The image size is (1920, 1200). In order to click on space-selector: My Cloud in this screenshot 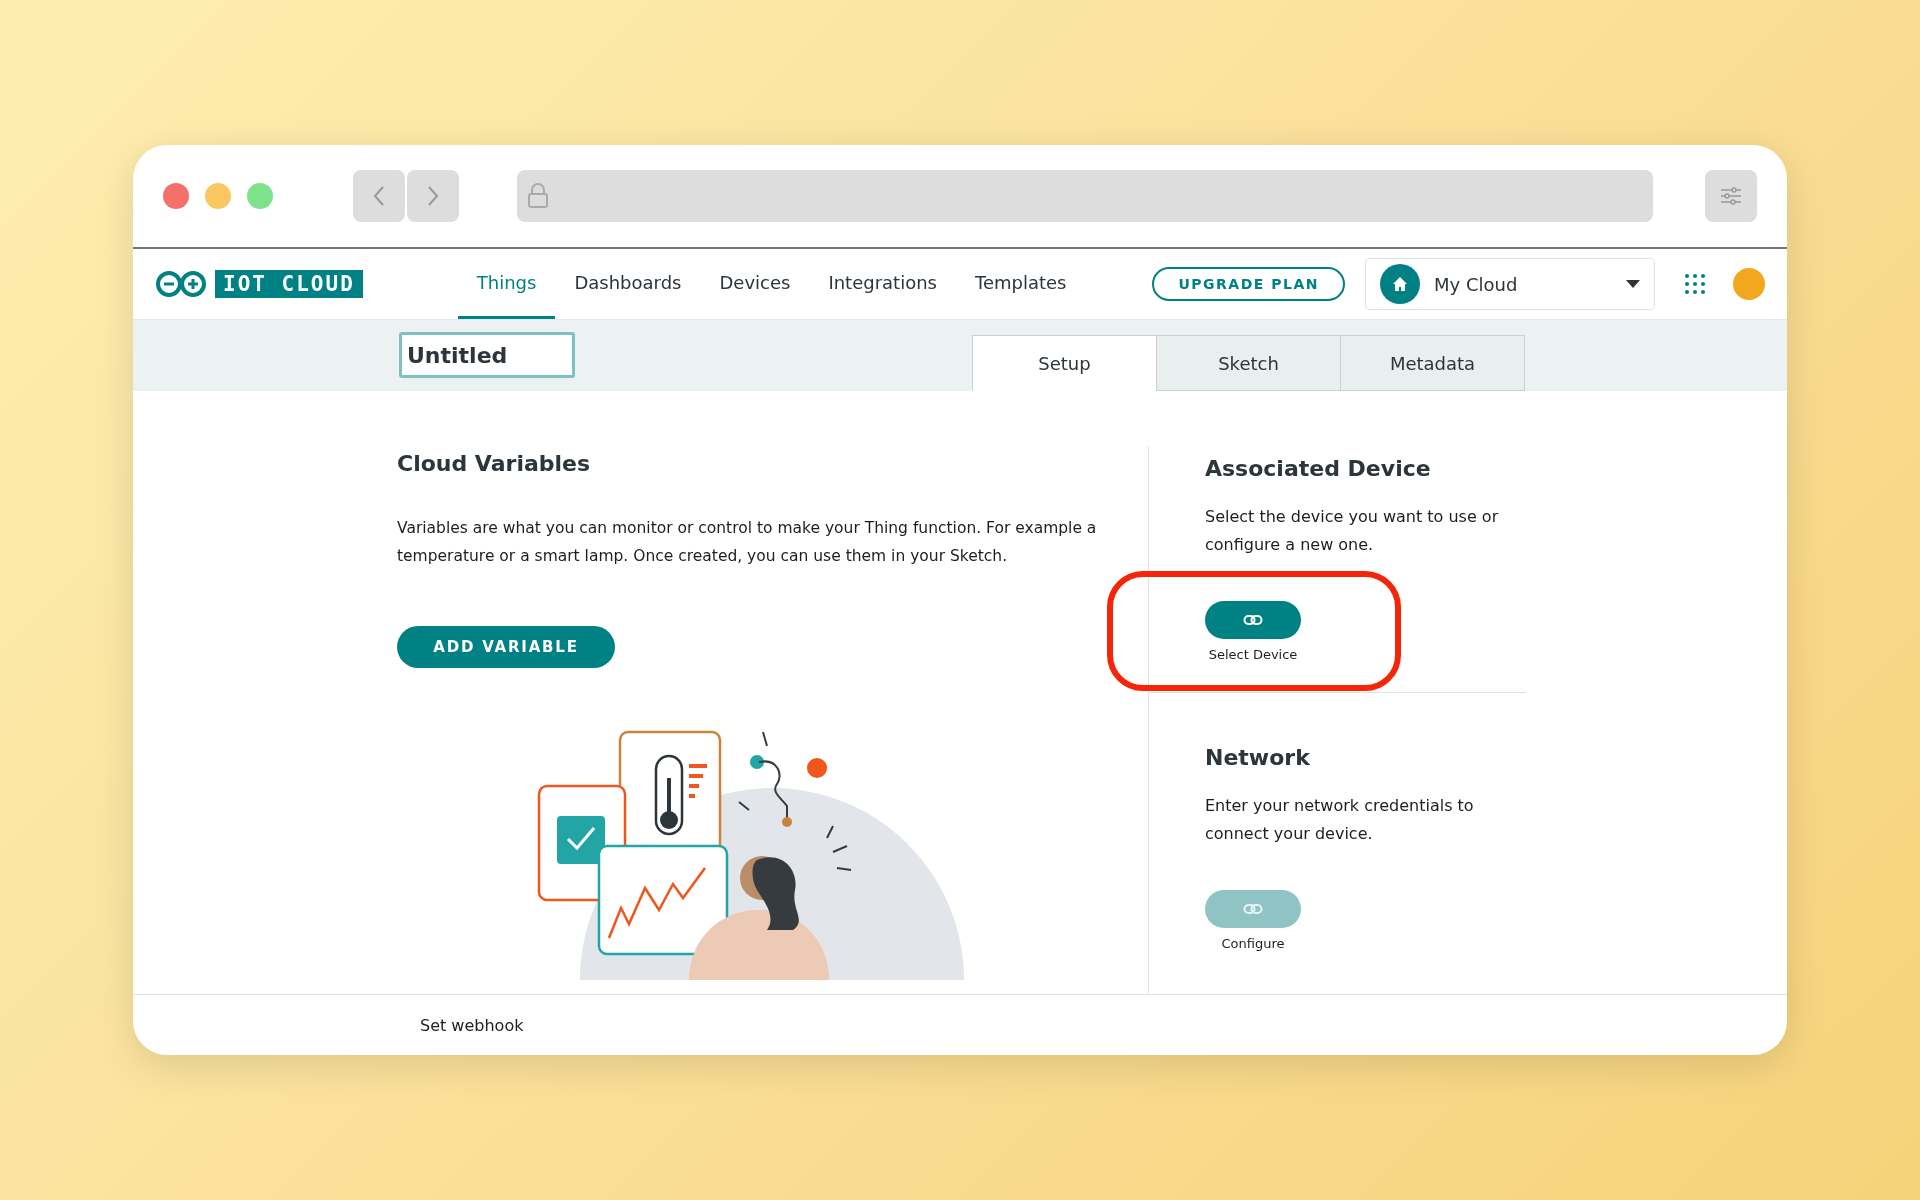, I will do `click(1510, 284)`.